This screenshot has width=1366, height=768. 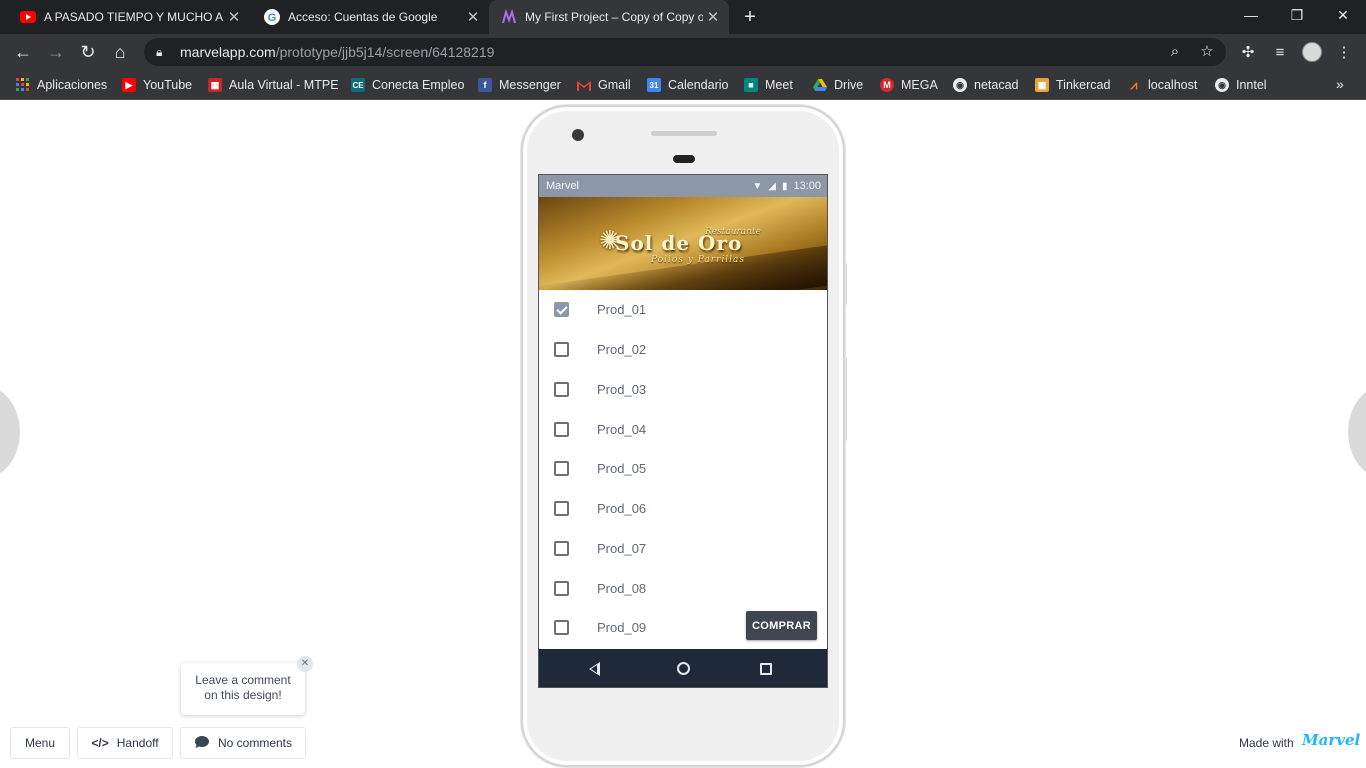 What do you see at coordinates (684, 159) in the screenshot?
I see `sensor` at bounding box center [684, 159].